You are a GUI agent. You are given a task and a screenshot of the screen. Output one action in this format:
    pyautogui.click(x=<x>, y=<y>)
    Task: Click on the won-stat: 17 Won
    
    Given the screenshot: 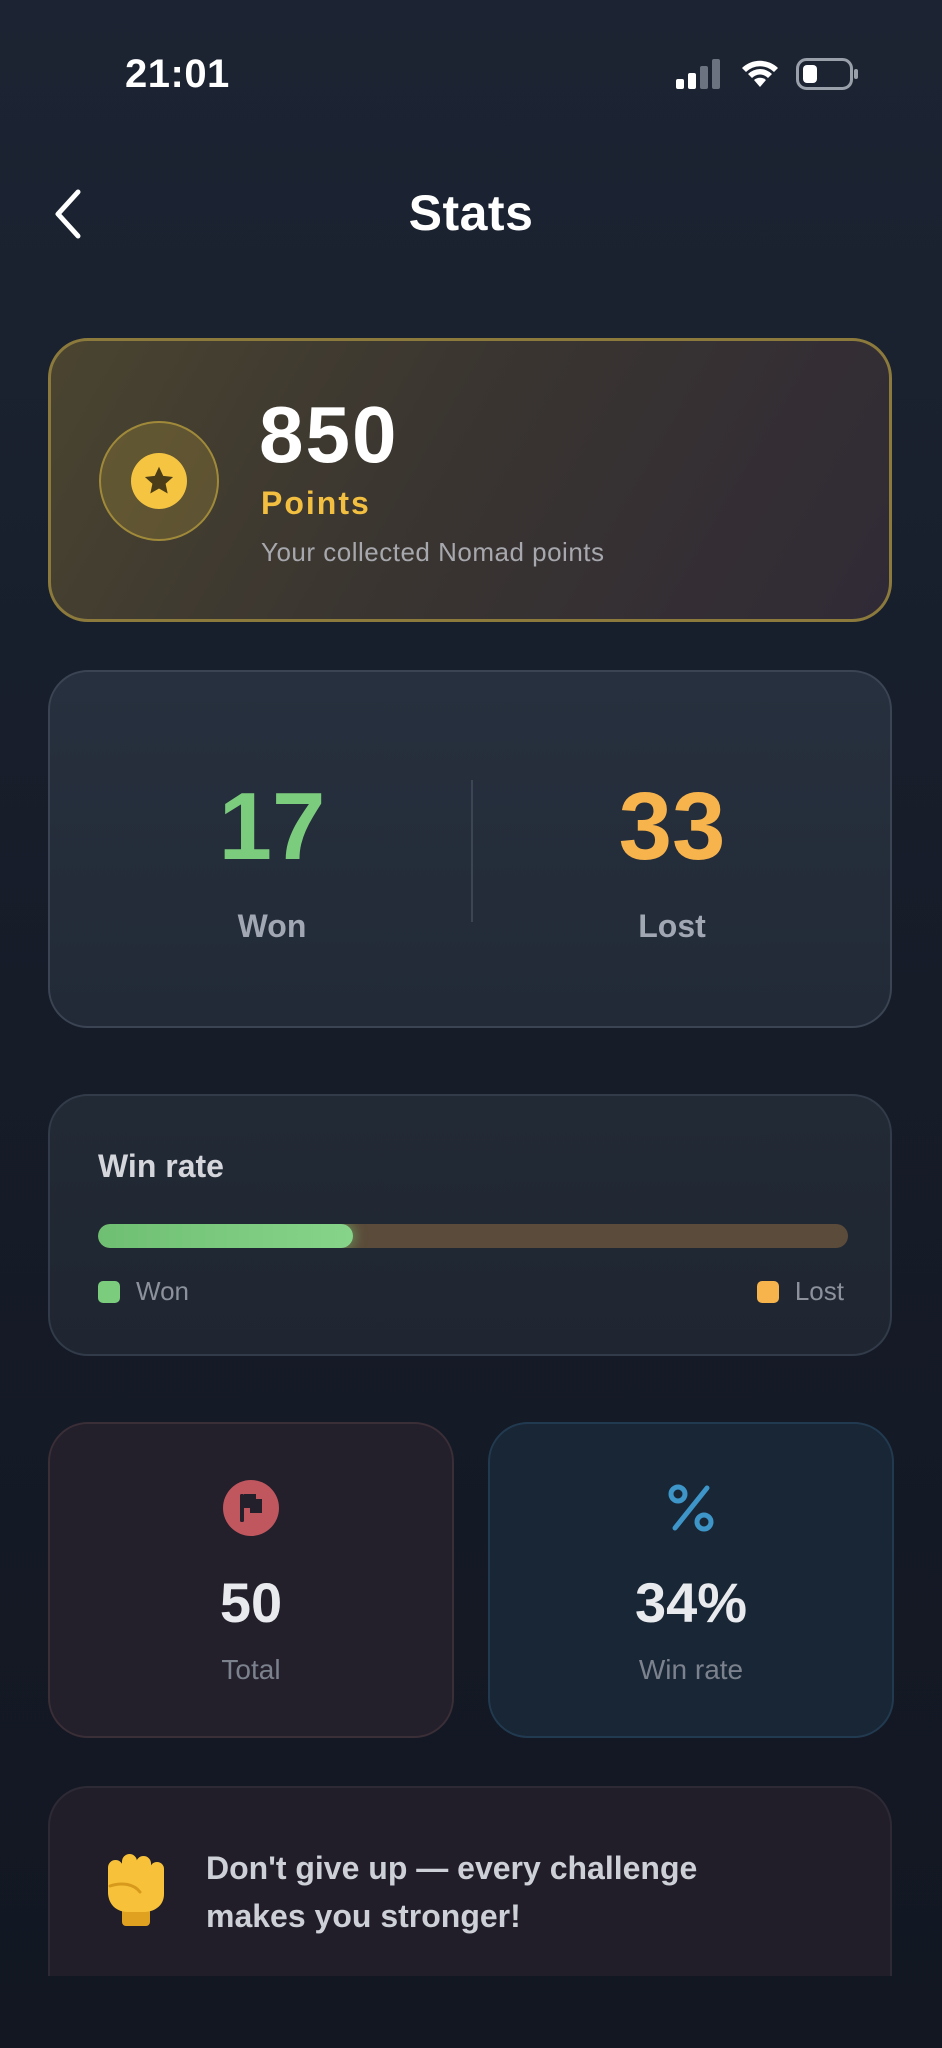 What is the action you would take?
    pyautogui.click(x=272, y=849)
    